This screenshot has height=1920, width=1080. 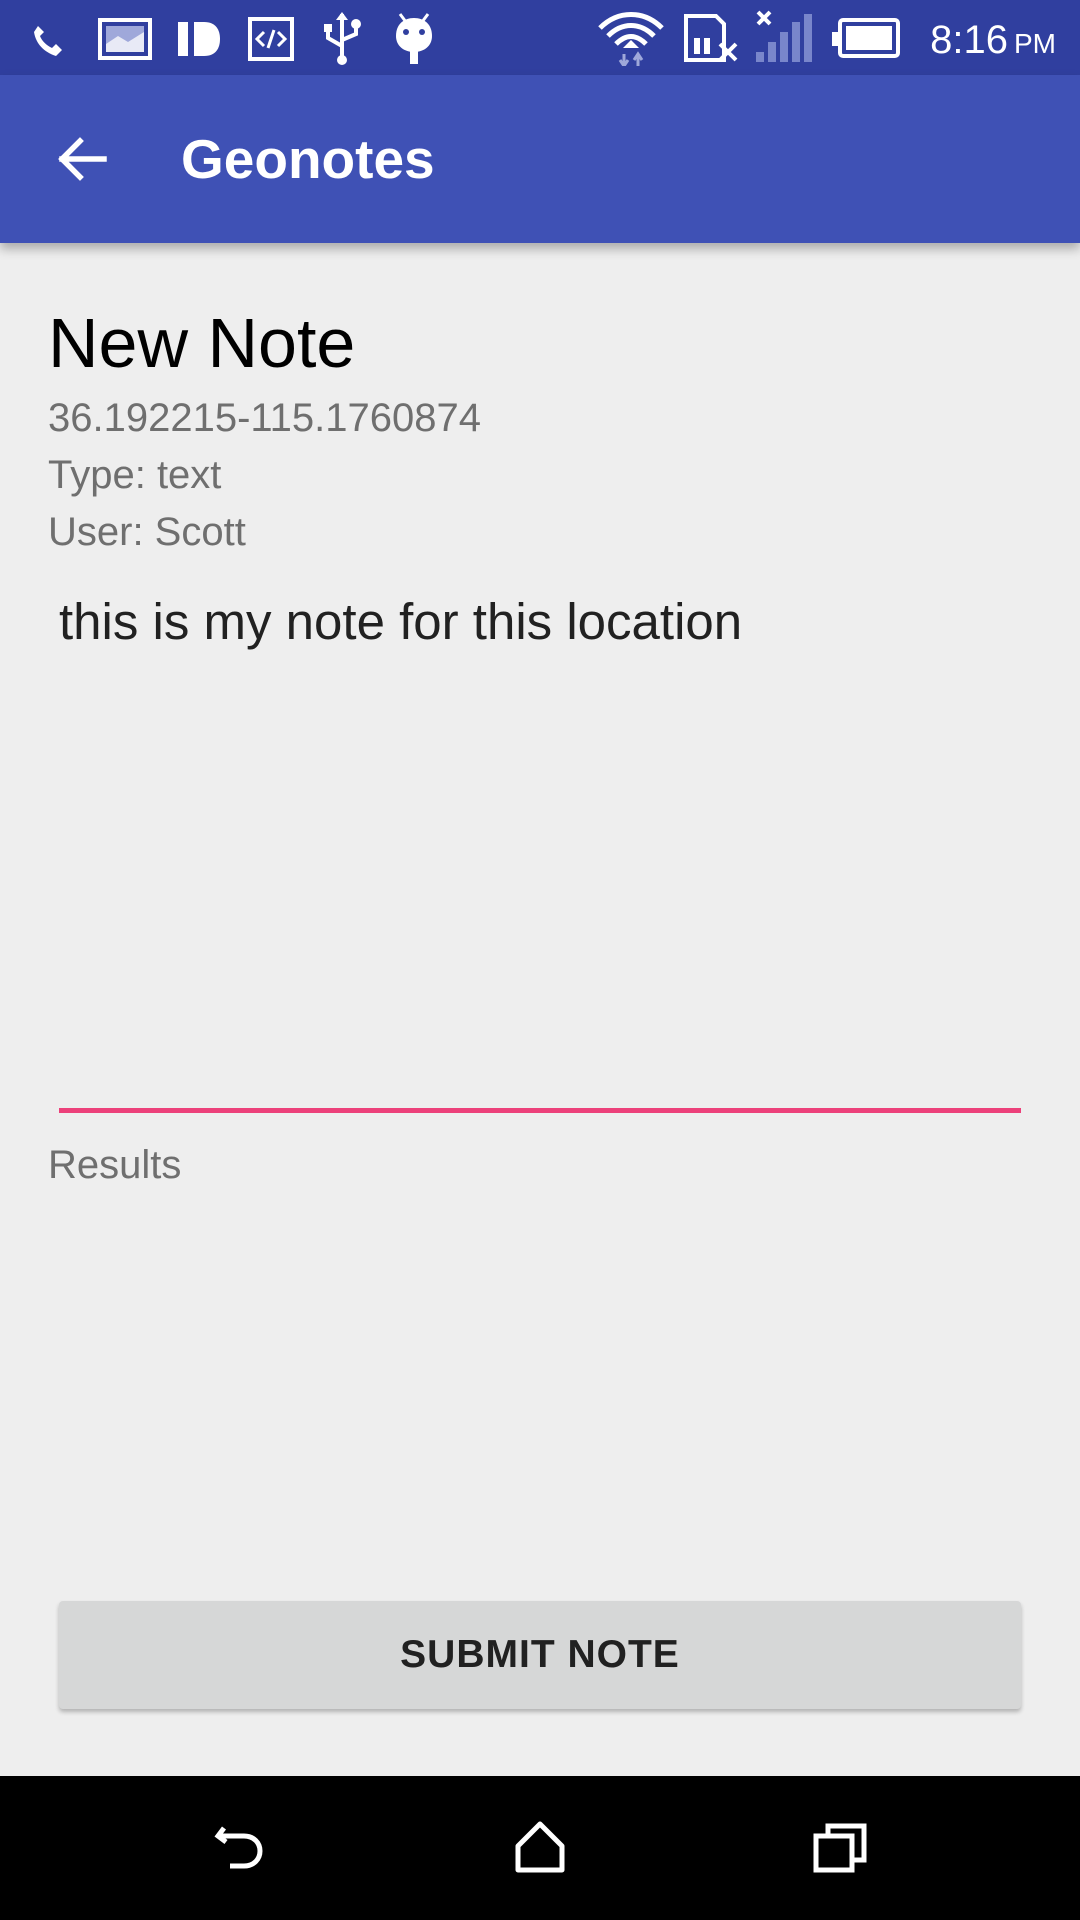 I want to click on nav-home-icon, so click(x=540, y=1847).